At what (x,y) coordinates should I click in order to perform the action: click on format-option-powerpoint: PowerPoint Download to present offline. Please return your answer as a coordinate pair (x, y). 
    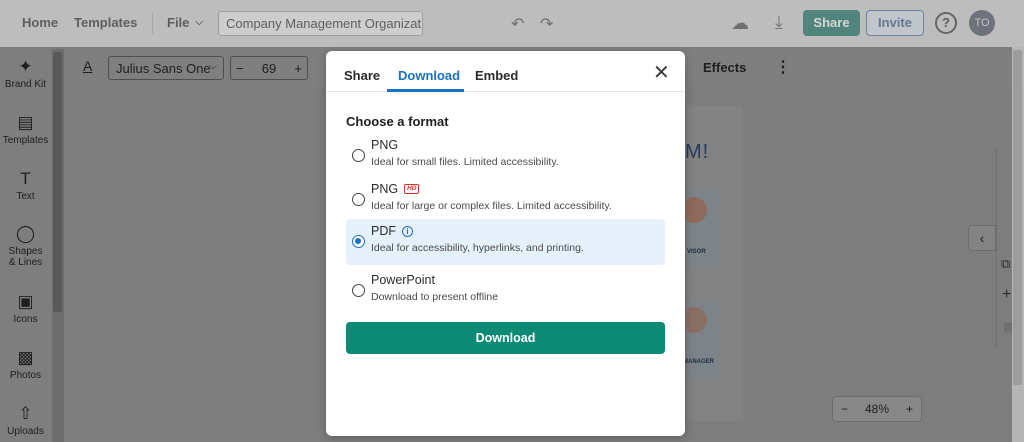
    Looking at the image, I should click on (505, 291).